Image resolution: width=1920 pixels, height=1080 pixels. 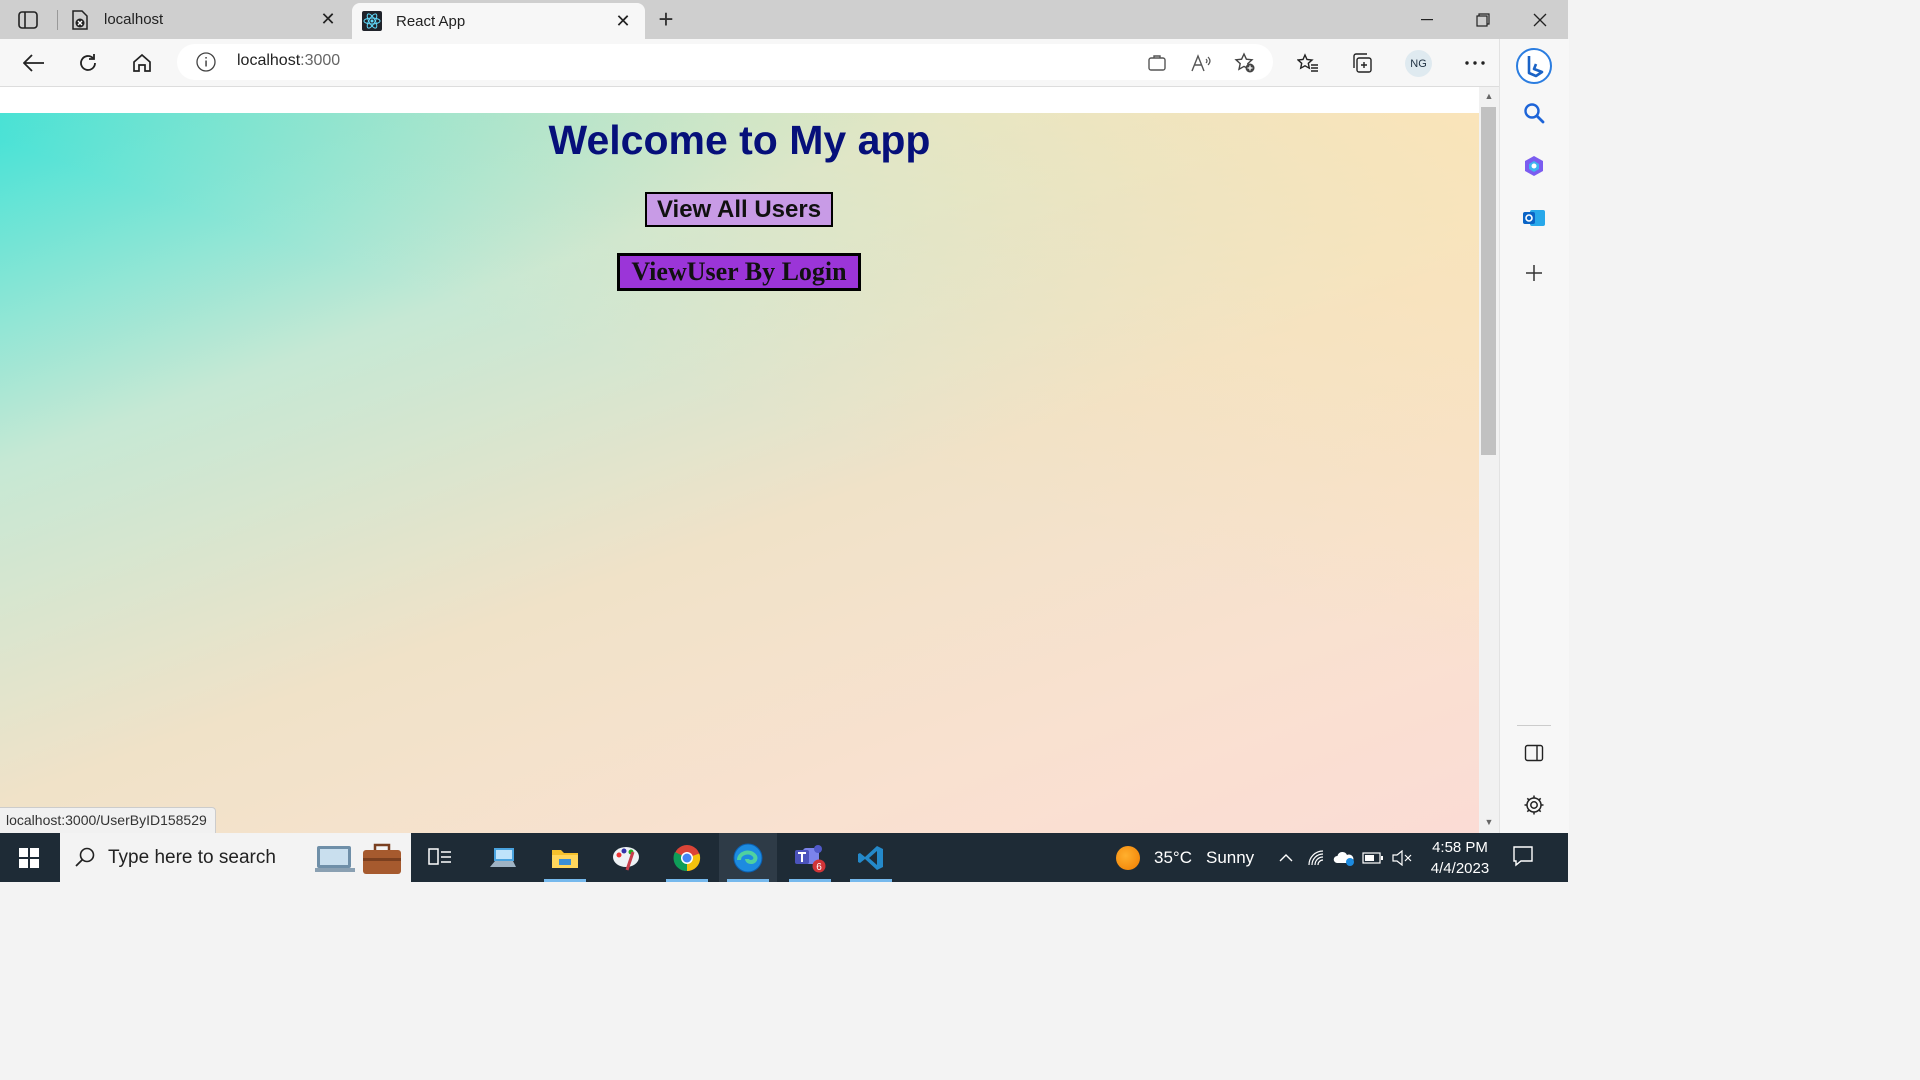 I want to click on chrome-icon, so click(x=687, y=857).